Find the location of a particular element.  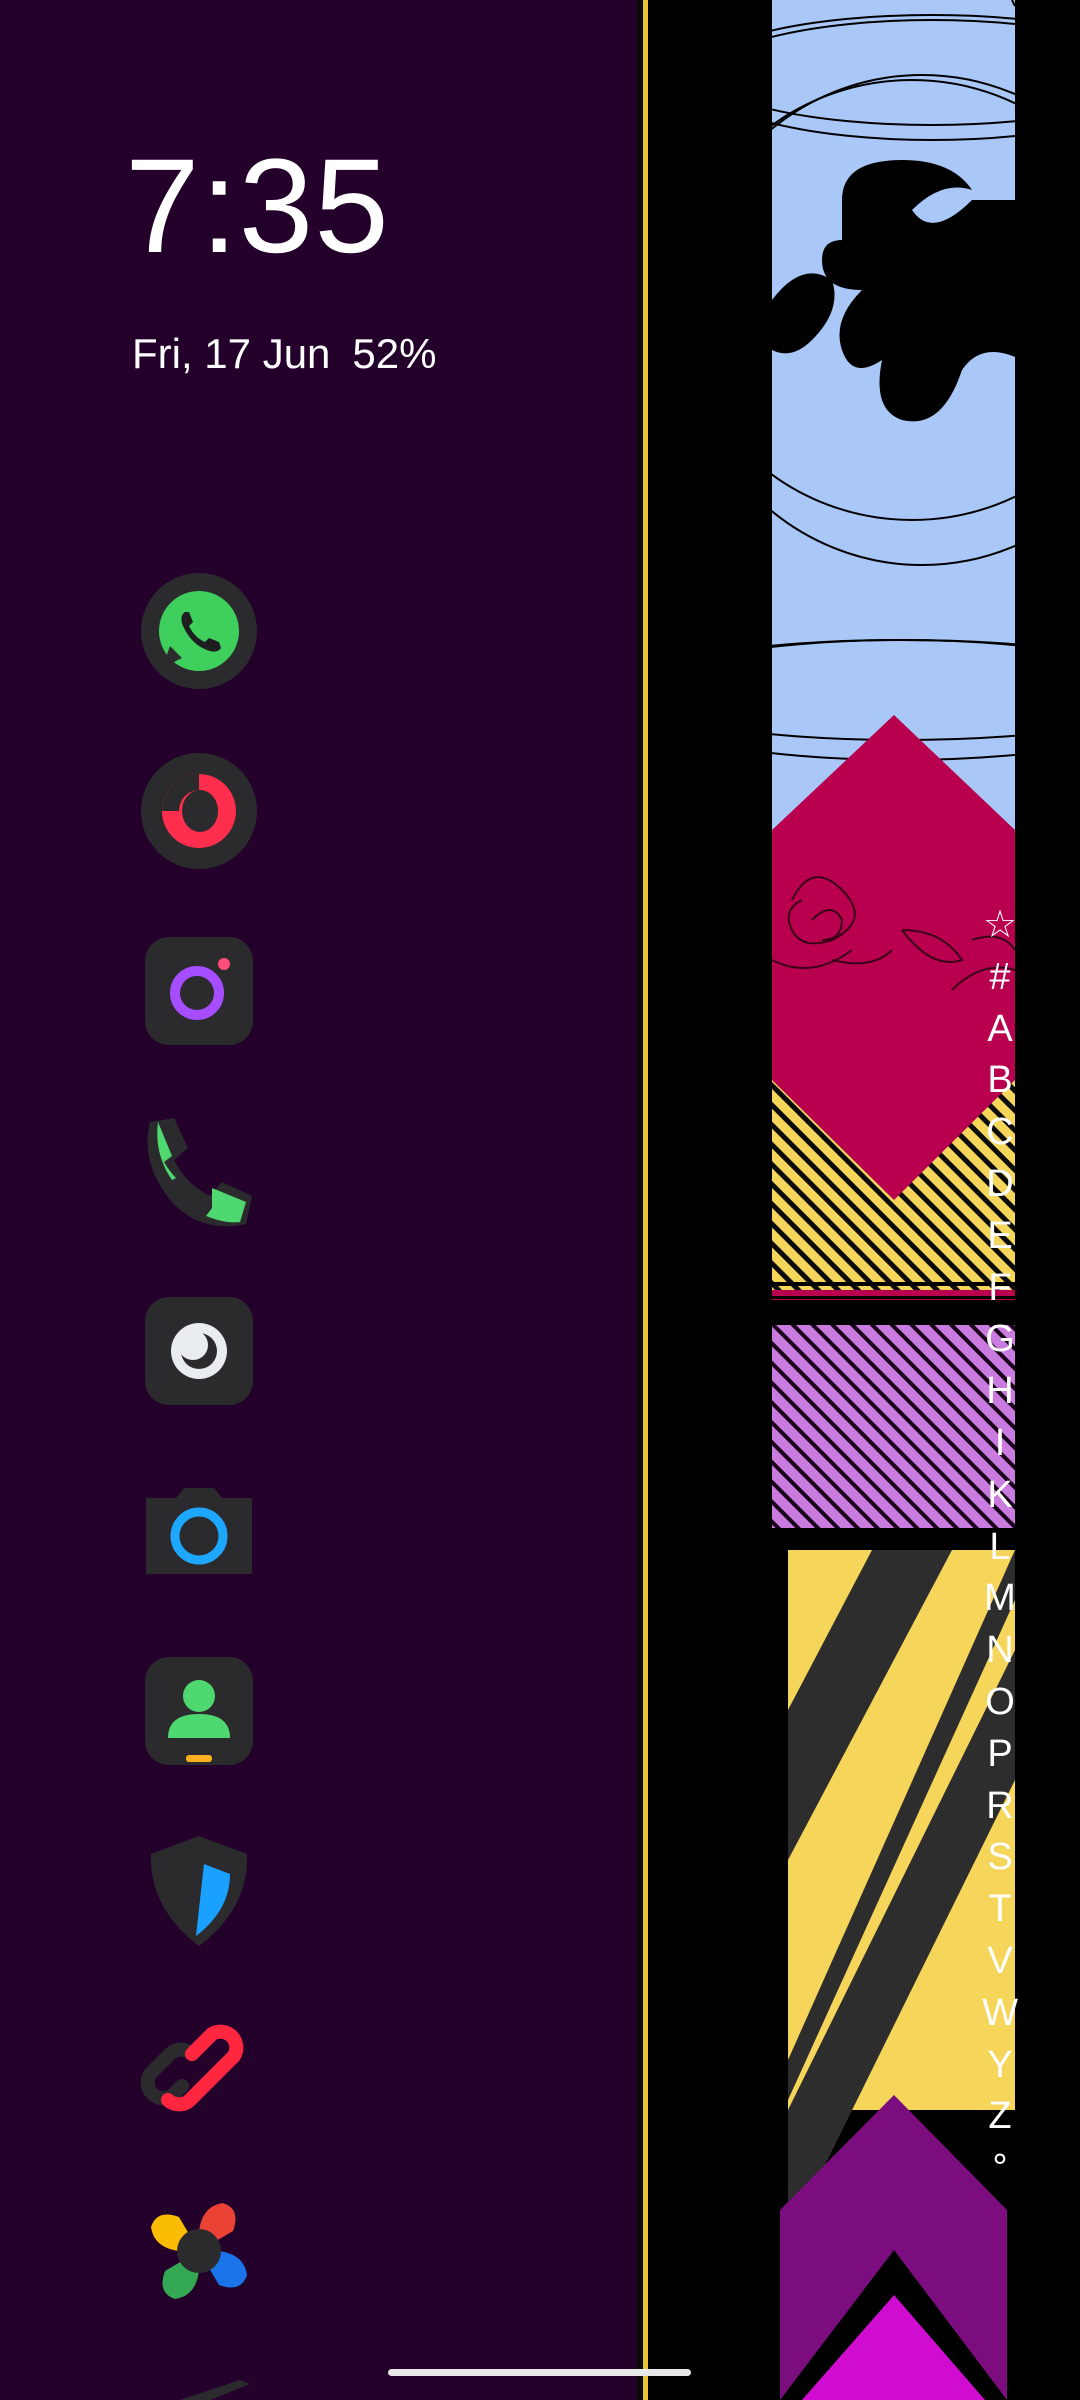

alpha-index-letter: C is located at coordinates (1000, 1133).